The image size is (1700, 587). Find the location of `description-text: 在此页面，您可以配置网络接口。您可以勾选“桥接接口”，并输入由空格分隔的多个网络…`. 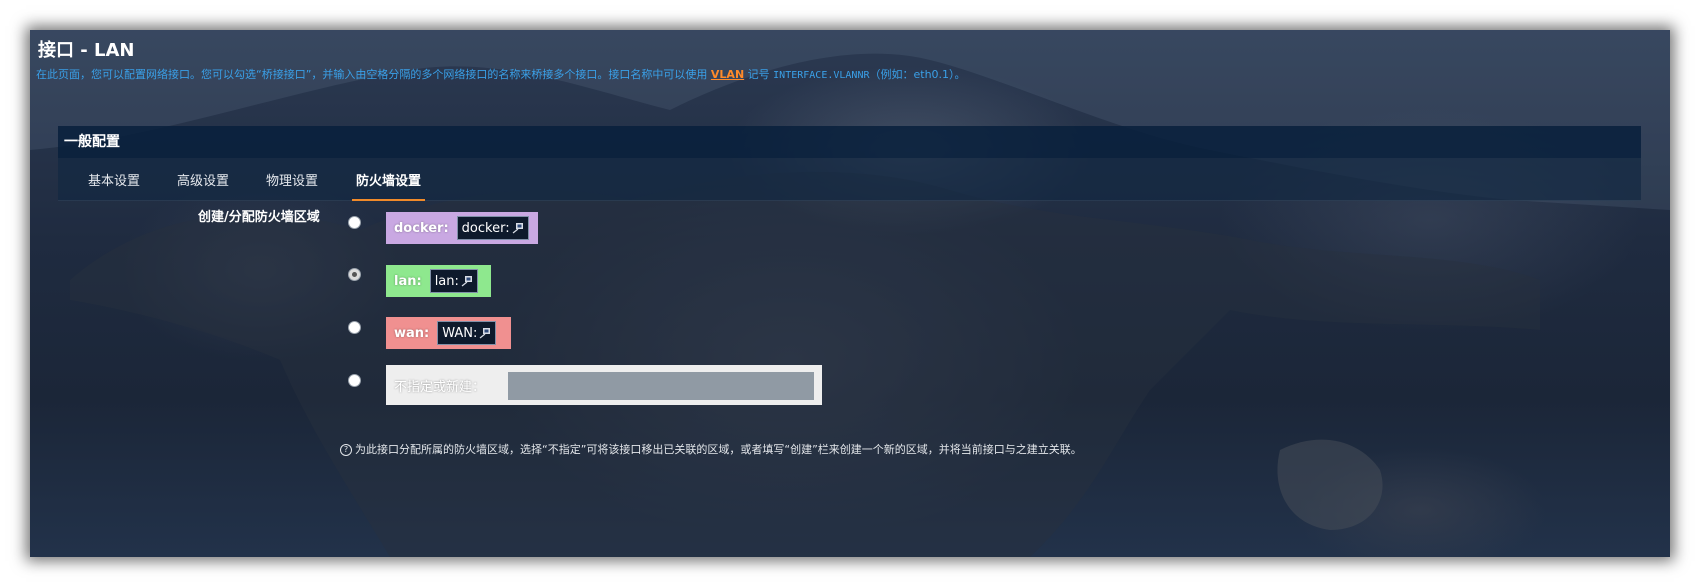

description-text: 在此页面，您可以配置网络接口。您可以勾选“桥接接口”，并输入由空格分隔的多个网络… is located at coordinates (372, 74).